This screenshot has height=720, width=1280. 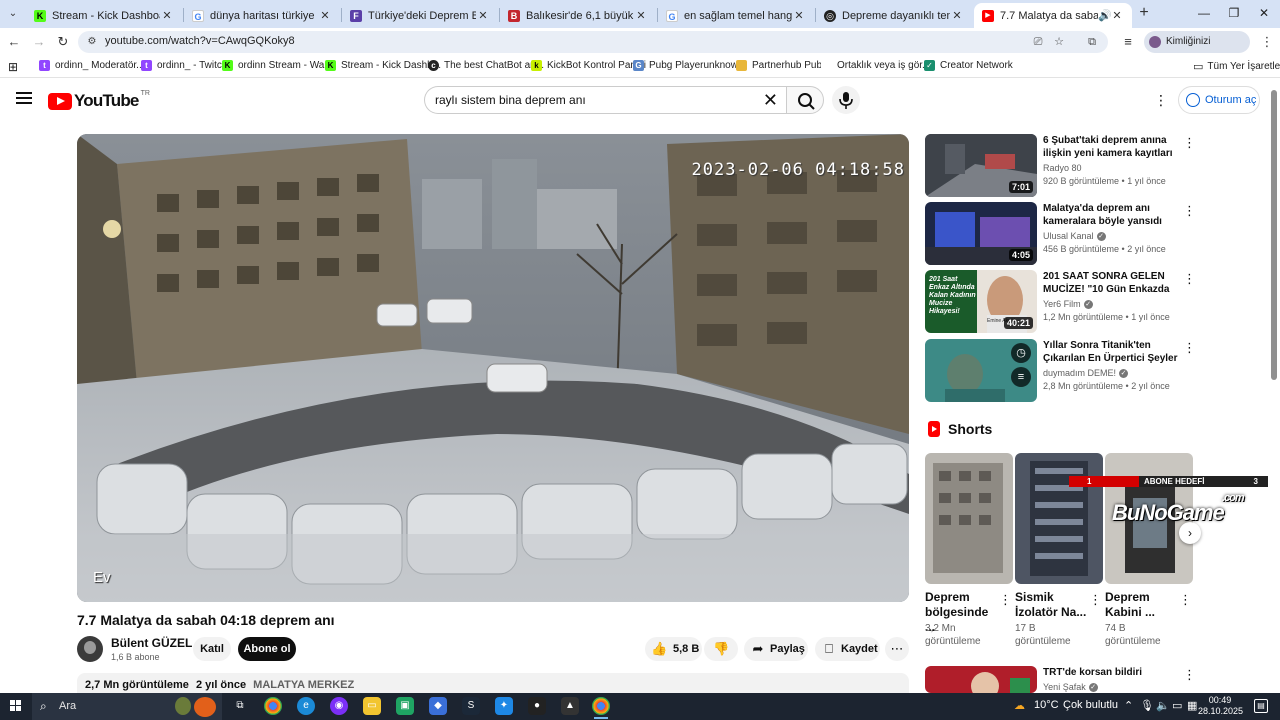 What do you see at coordinates (782, 65) in the screenshot?
I see `bookmark-item: Partnerhub Pubg` at bounding box center [782, 65].